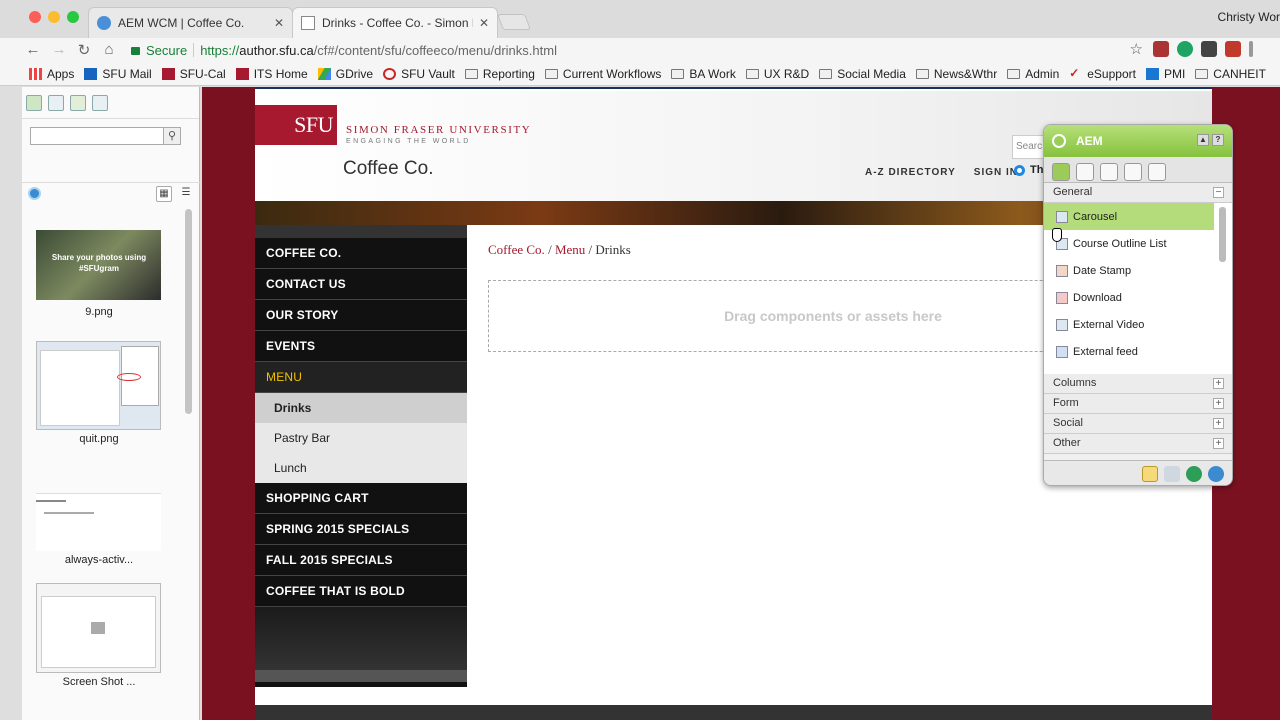  What do you see at coordinates (78, 103) in the screenshot?
I see `products-tab-icon` at bounding box center [78, 103].